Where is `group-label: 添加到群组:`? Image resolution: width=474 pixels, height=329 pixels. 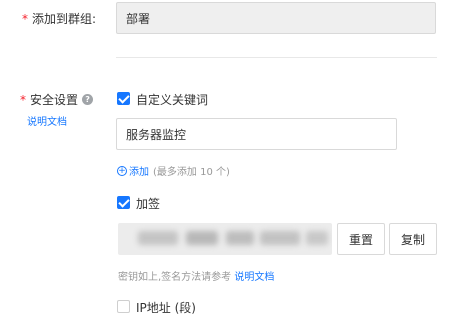 group-label: 添加到群组: is located at coordinates (64, 19).